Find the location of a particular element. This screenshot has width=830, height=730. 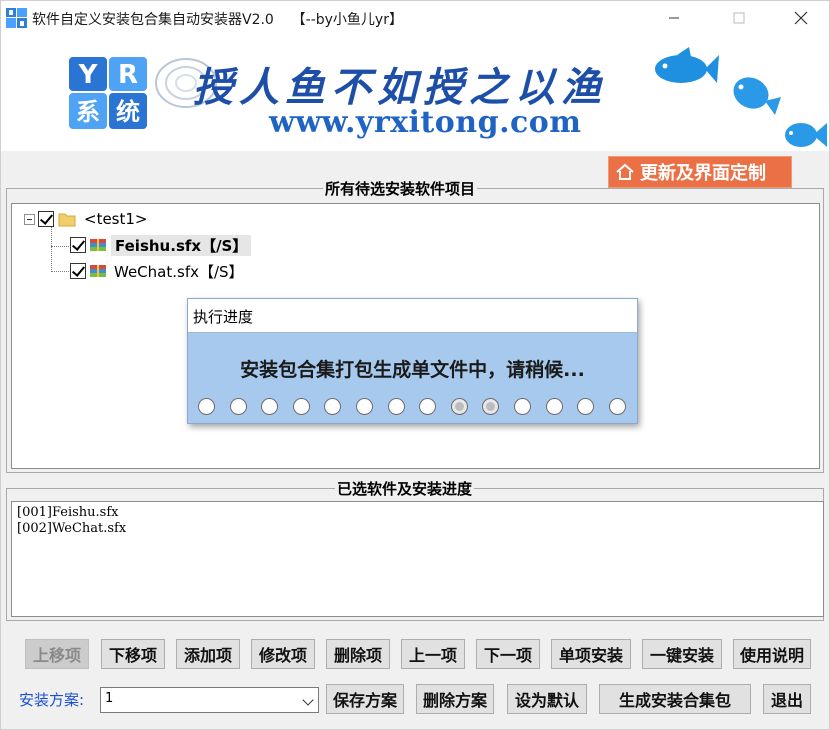

software-group-title: 所有待选安装软件项目 is located at coordinates (400, 188).